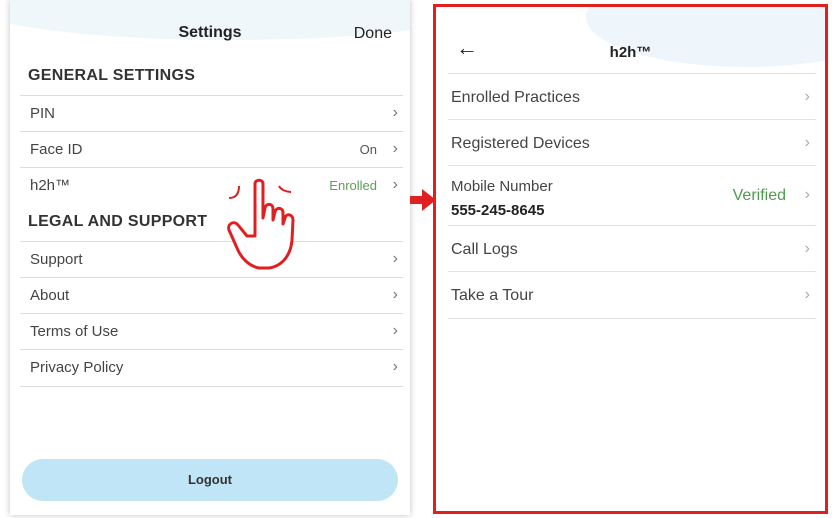 The height and width of the screenshot is (518, 832). I want to click on h2h-title: h2h™, so click(630, 52).